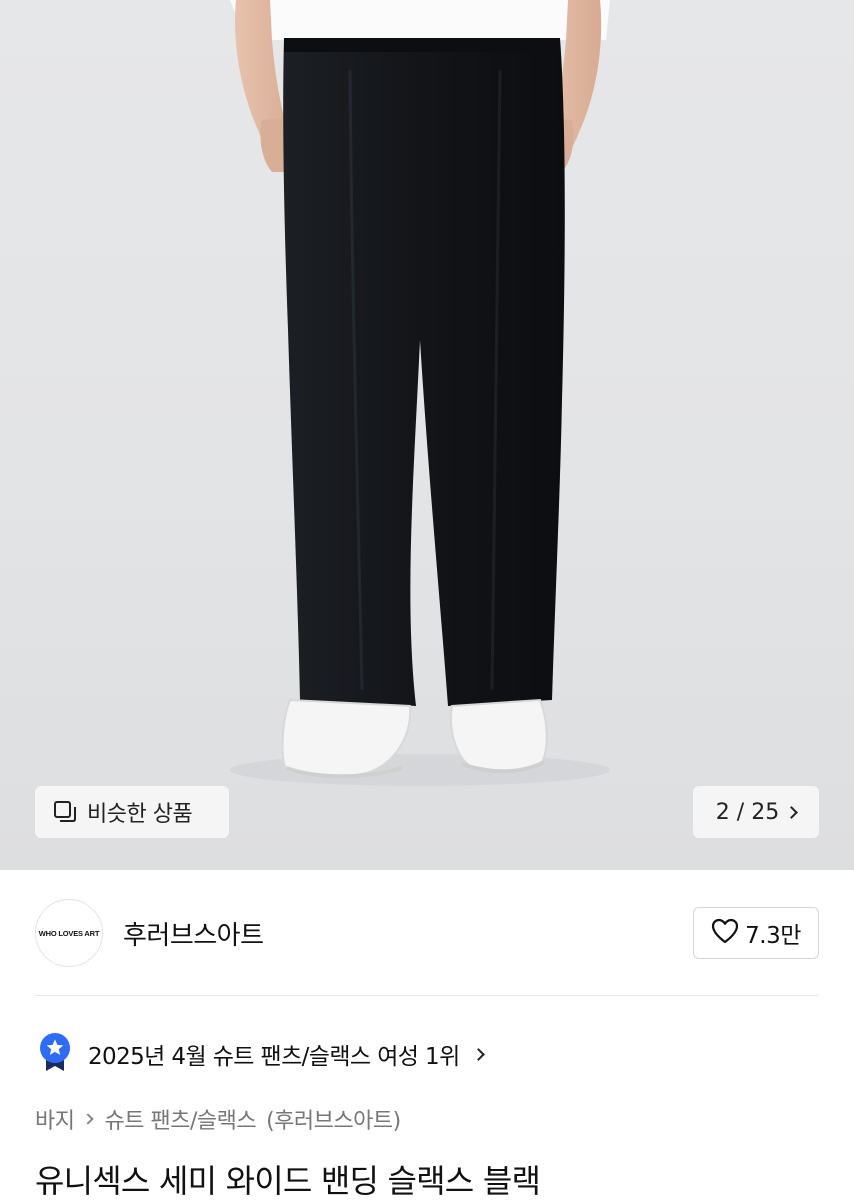 Image resolution: width=854 pixels, height=1200 pixels. I want to click on brand-name: 후러브스아트, so click(193, 933).